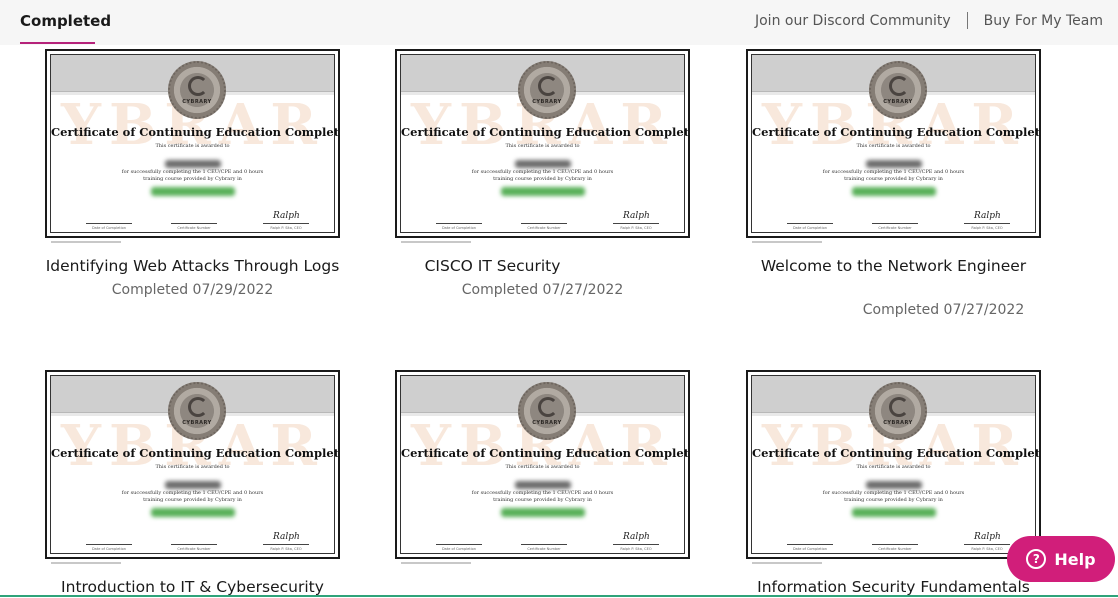  What do you see at coordinates (194, 228) in the screenshot?
I see `cert-number-label: Certificate Number` at bounding box center [194, 228].